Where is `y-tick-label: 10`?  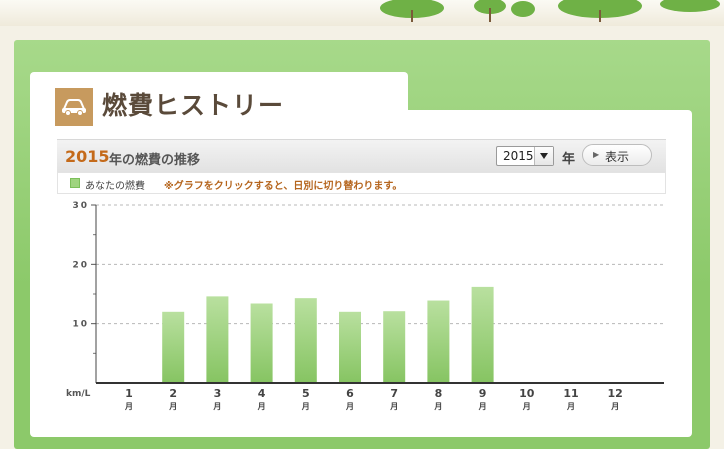 y-tick-label: 10 is located at coordinates (80, 325).